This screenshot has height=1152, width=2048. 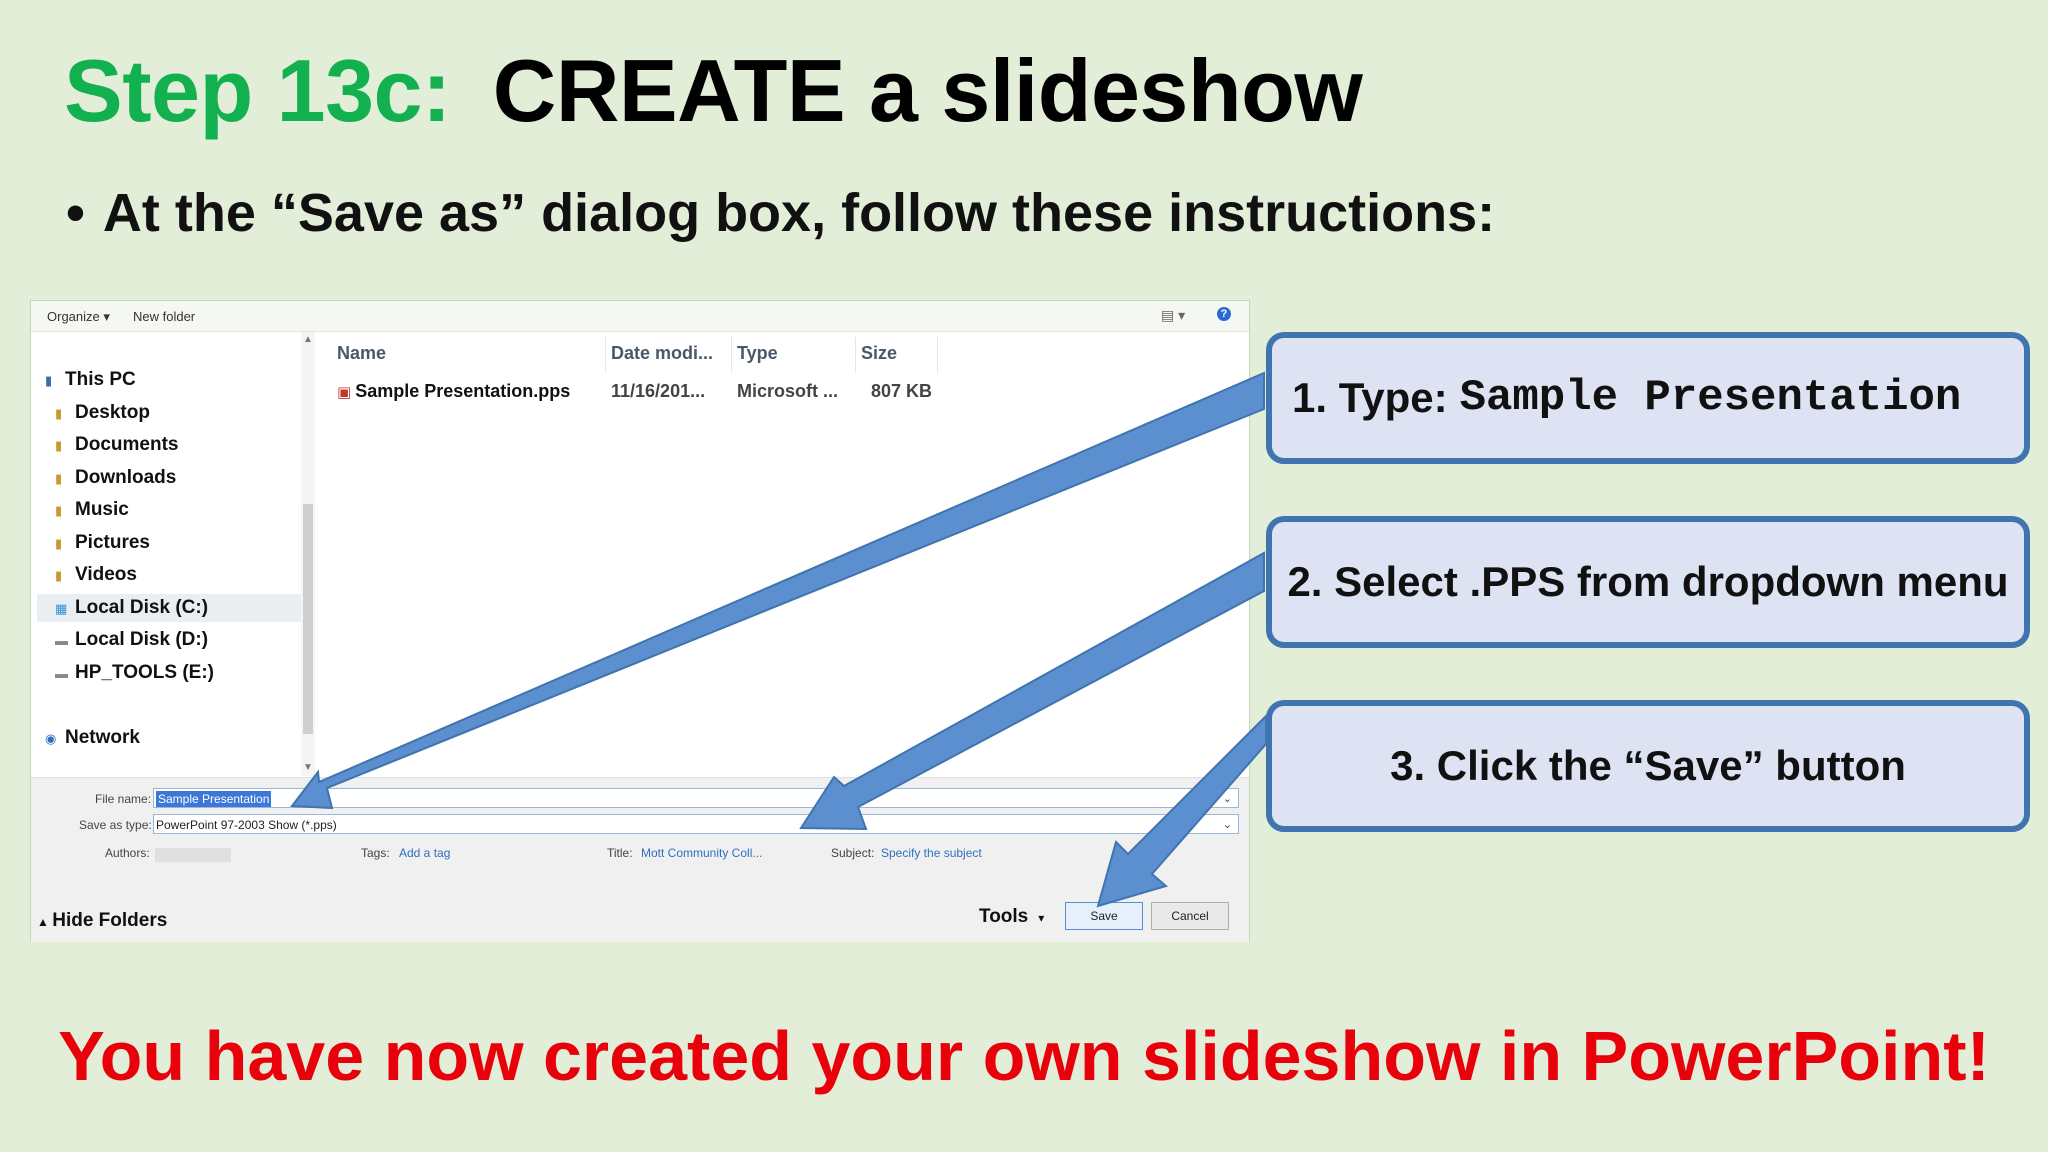 What do you see at coordinates (696, 824) in the screenshot?
I see `save-type-select: PowerPoint 97-2003 Show (*.pps) ⌄` at bounding box center [696, 824].